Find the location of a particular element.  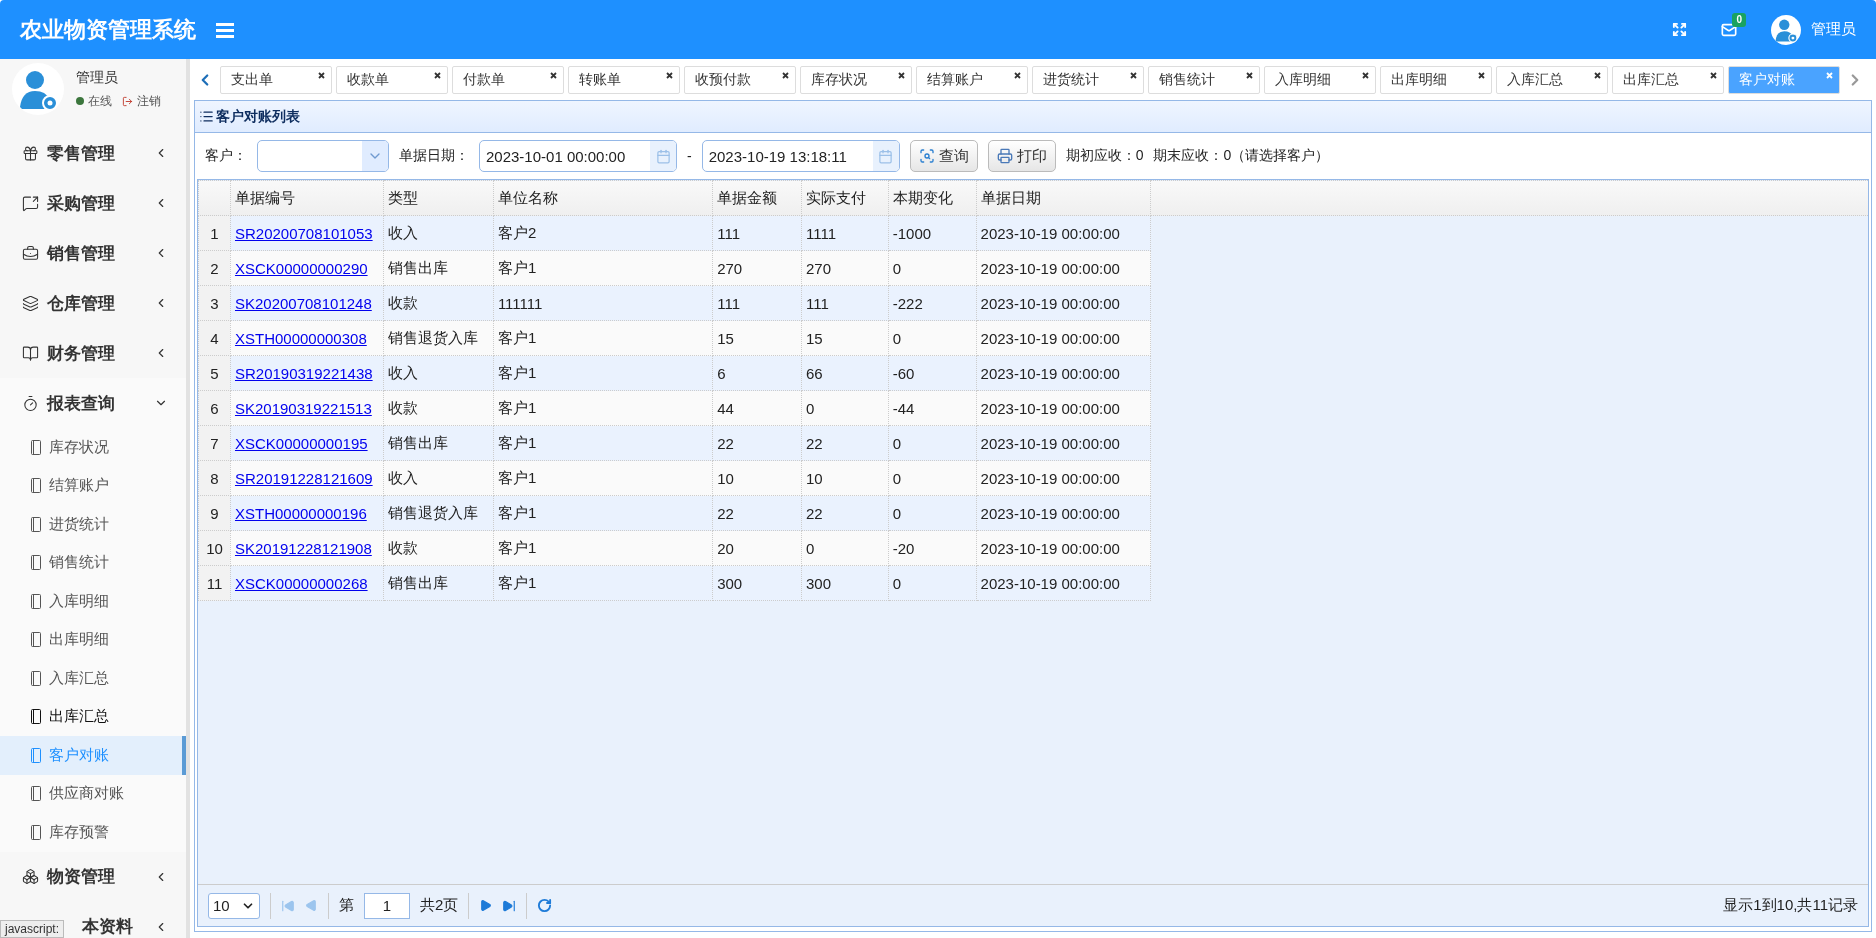

boxes-icon is located at coordinates (30, 876).